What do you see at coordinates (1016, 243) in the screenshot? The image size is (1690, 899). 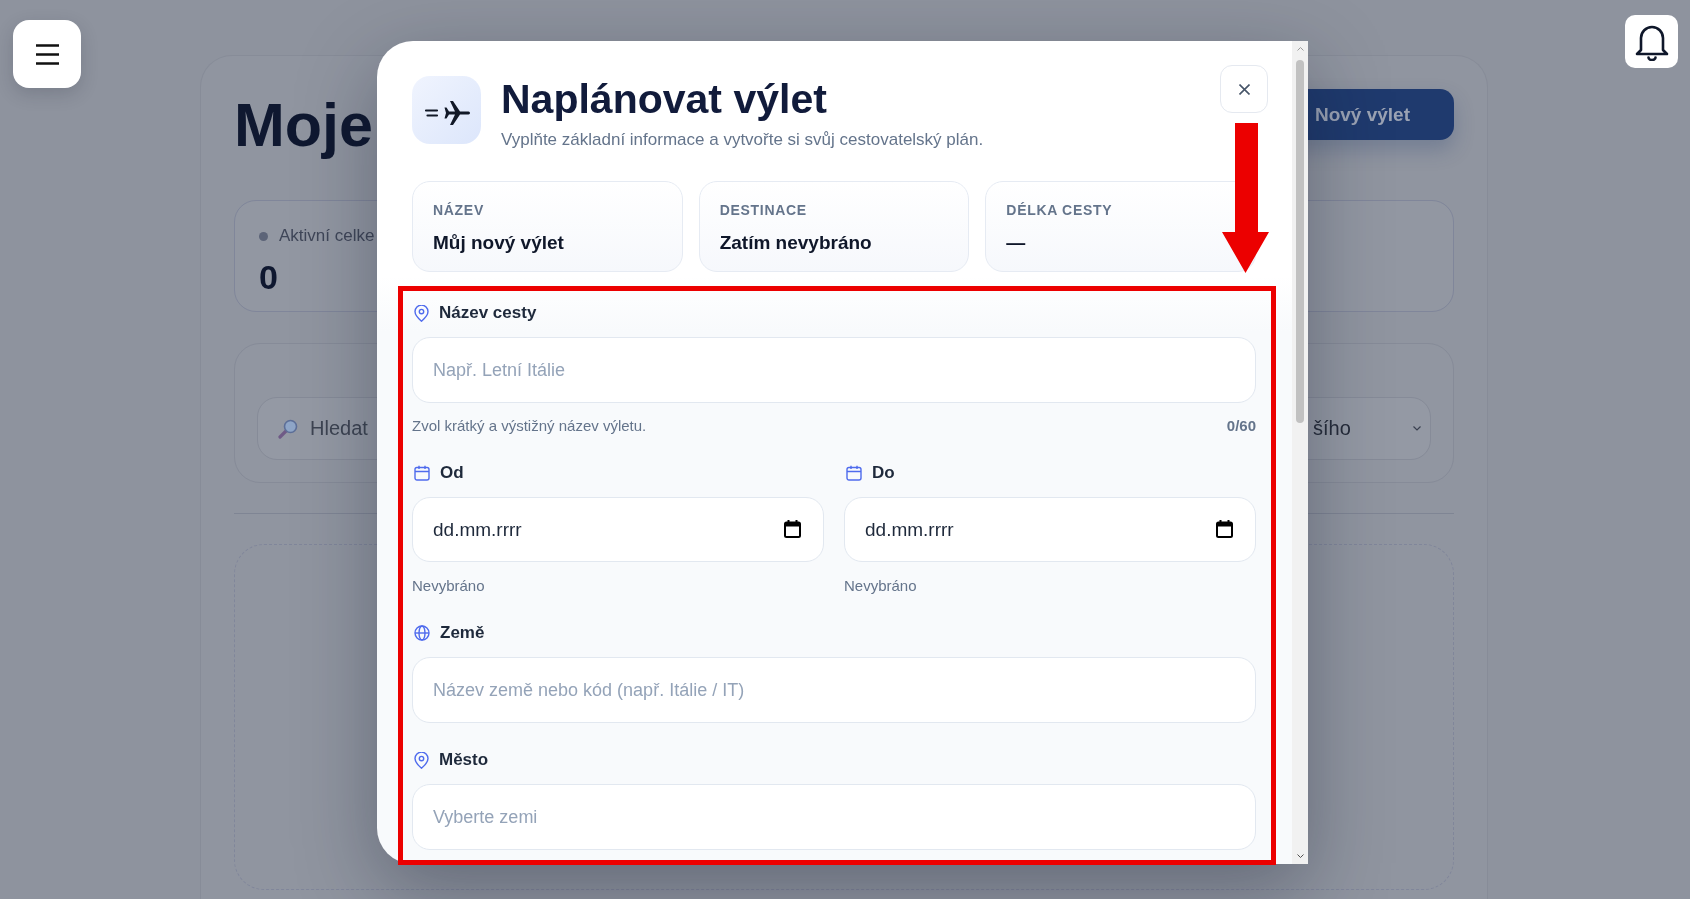 I see `summary-value: —` at bounding box center [1016, 243].